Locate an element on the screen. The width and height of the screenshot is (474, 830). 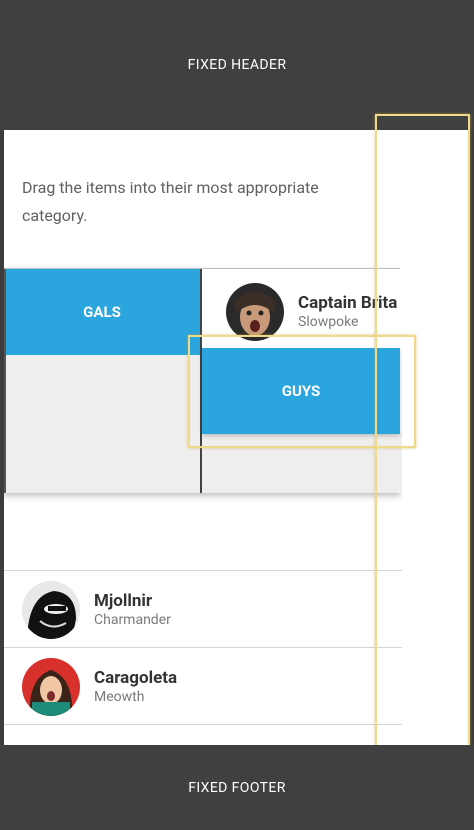
board-item-captain-brita: Captain Brita Slowpoke is located at coordinates (311, 312).